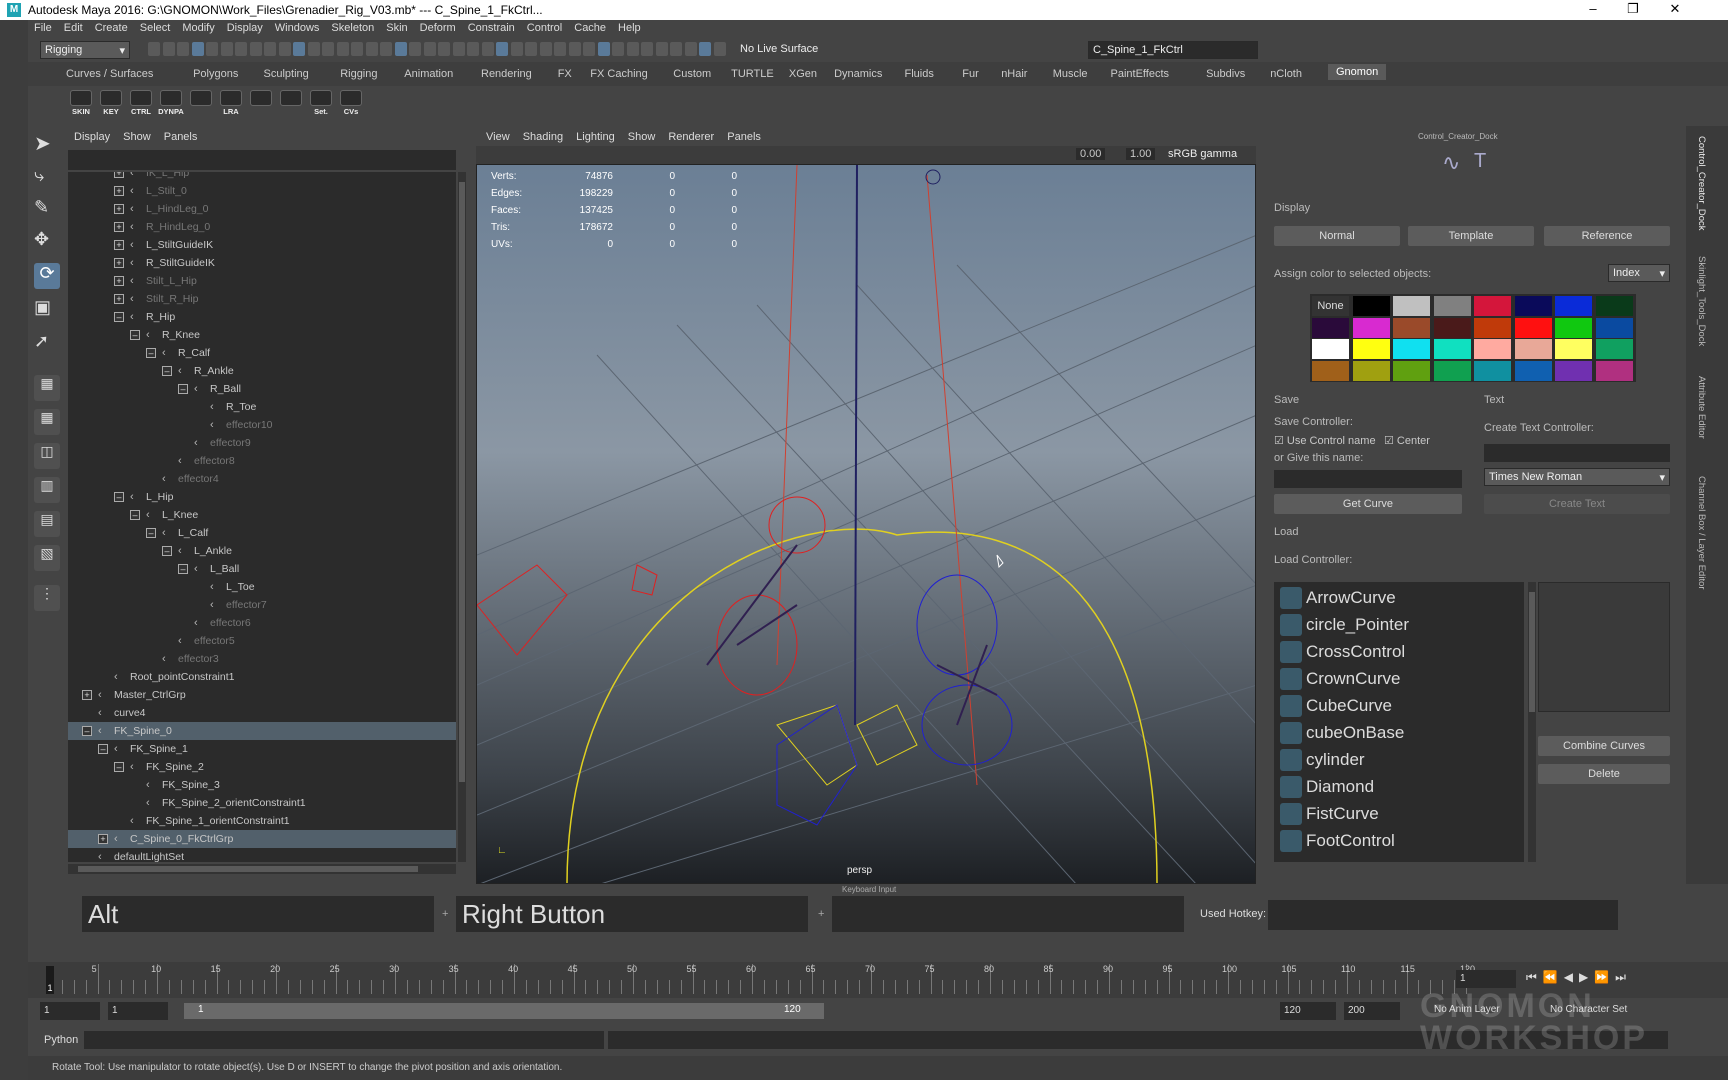 This screenshot has width=1728, height=1080. I want to click on outliner-row: – ‹ FK_Spine_2, so click(262, 767).